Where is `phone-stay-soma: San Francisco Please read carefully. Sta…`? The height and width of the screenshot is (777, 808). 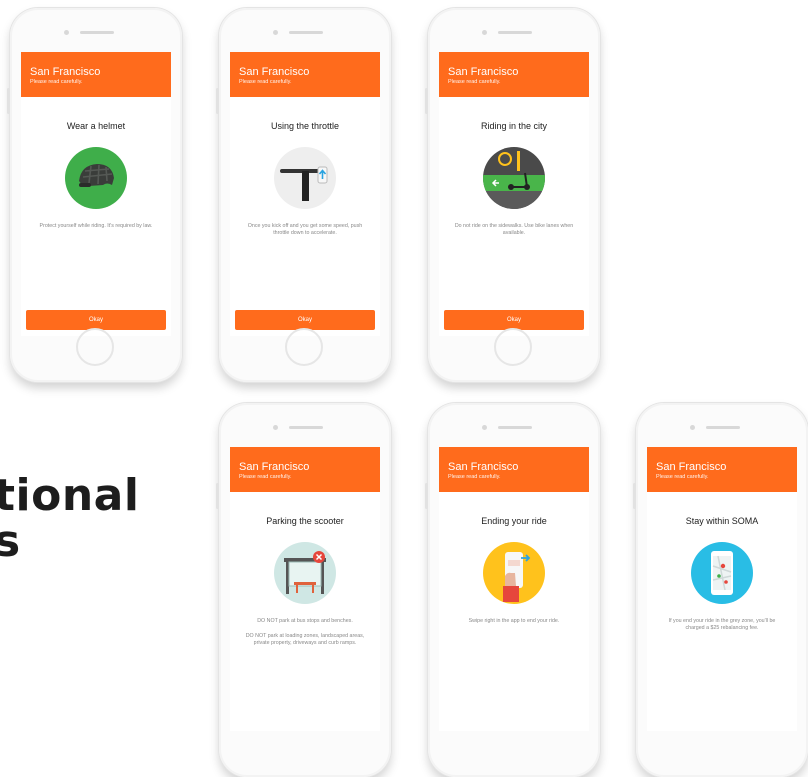
phone-stay-soma: San Francisco Please read carefully. Sta… is located at coordinates (720, 590).